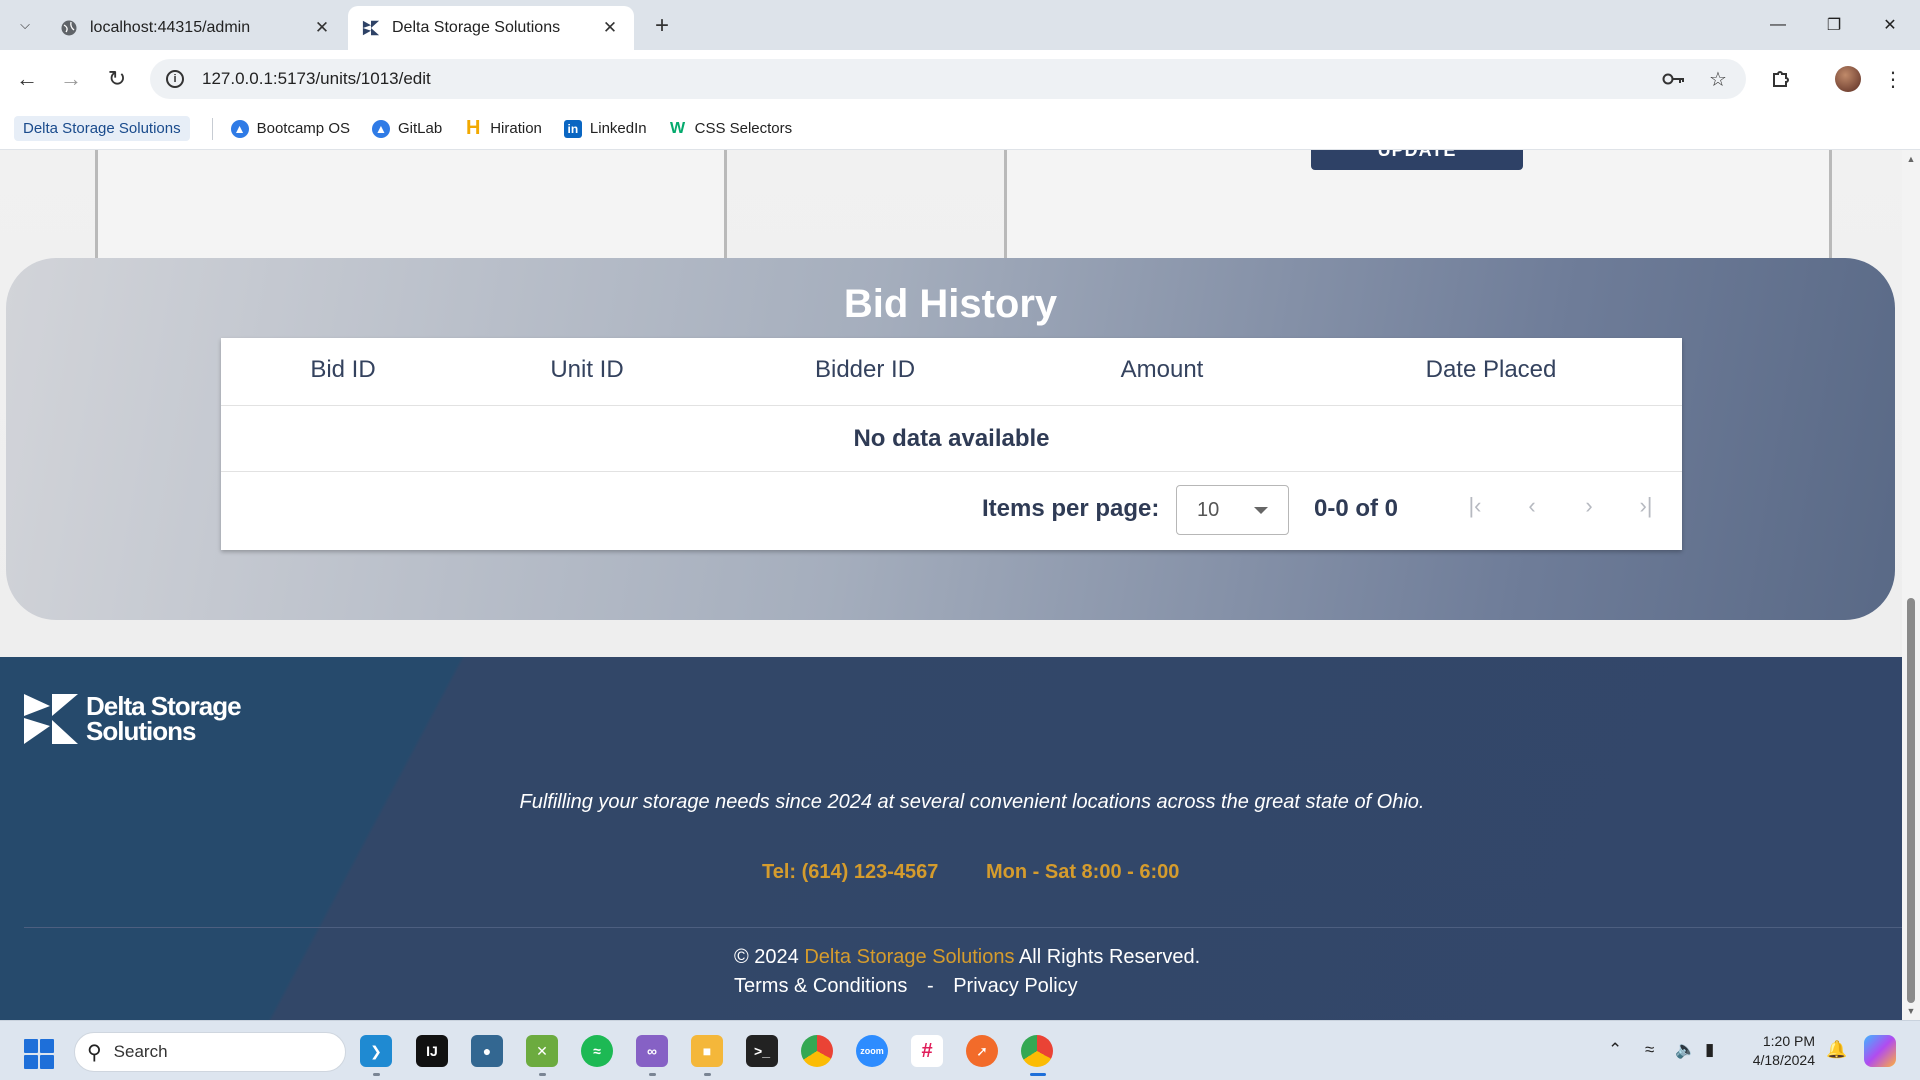 This screenshot has width=1920, height=1080. I want to click on volume-icon: 🔈, so click(1685, 1050).